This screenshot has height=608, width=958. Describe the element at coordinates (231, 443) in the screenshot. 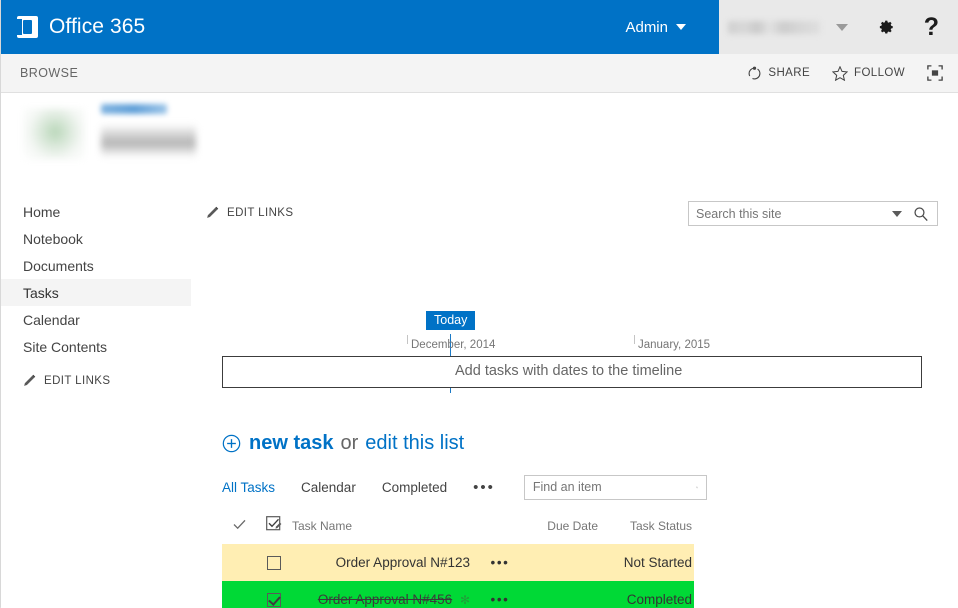

I see `plus-circle-icon` at that location.